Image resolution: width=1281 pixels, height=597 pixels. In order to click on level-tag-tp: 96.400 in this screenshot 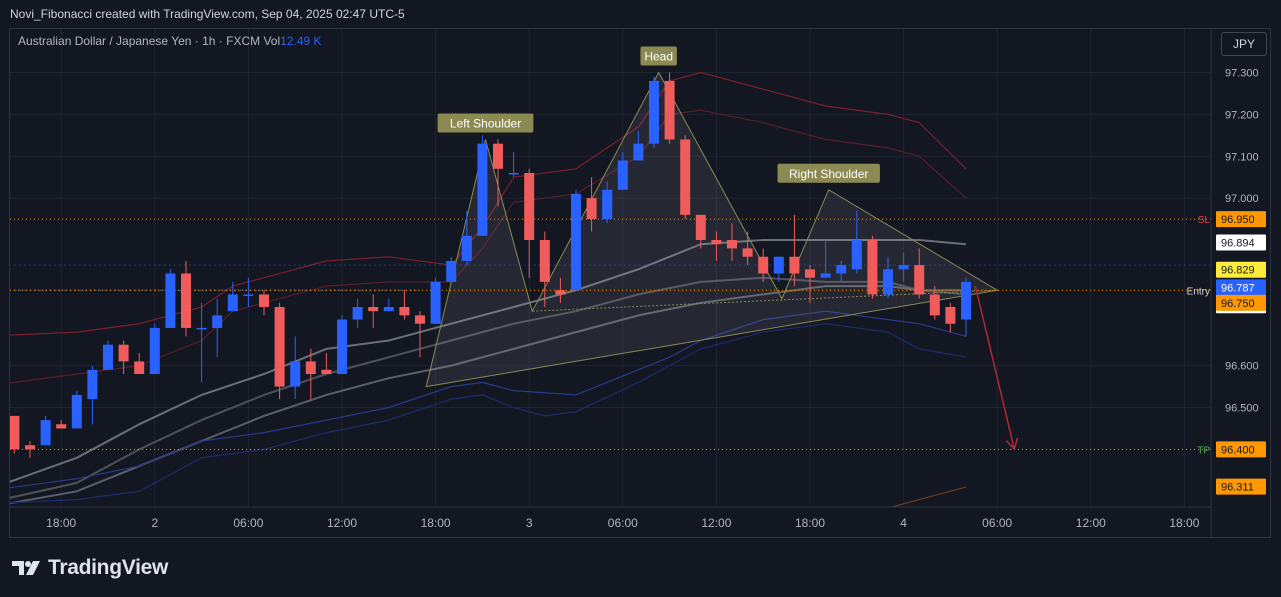, I will do `click(1241, 449)`.